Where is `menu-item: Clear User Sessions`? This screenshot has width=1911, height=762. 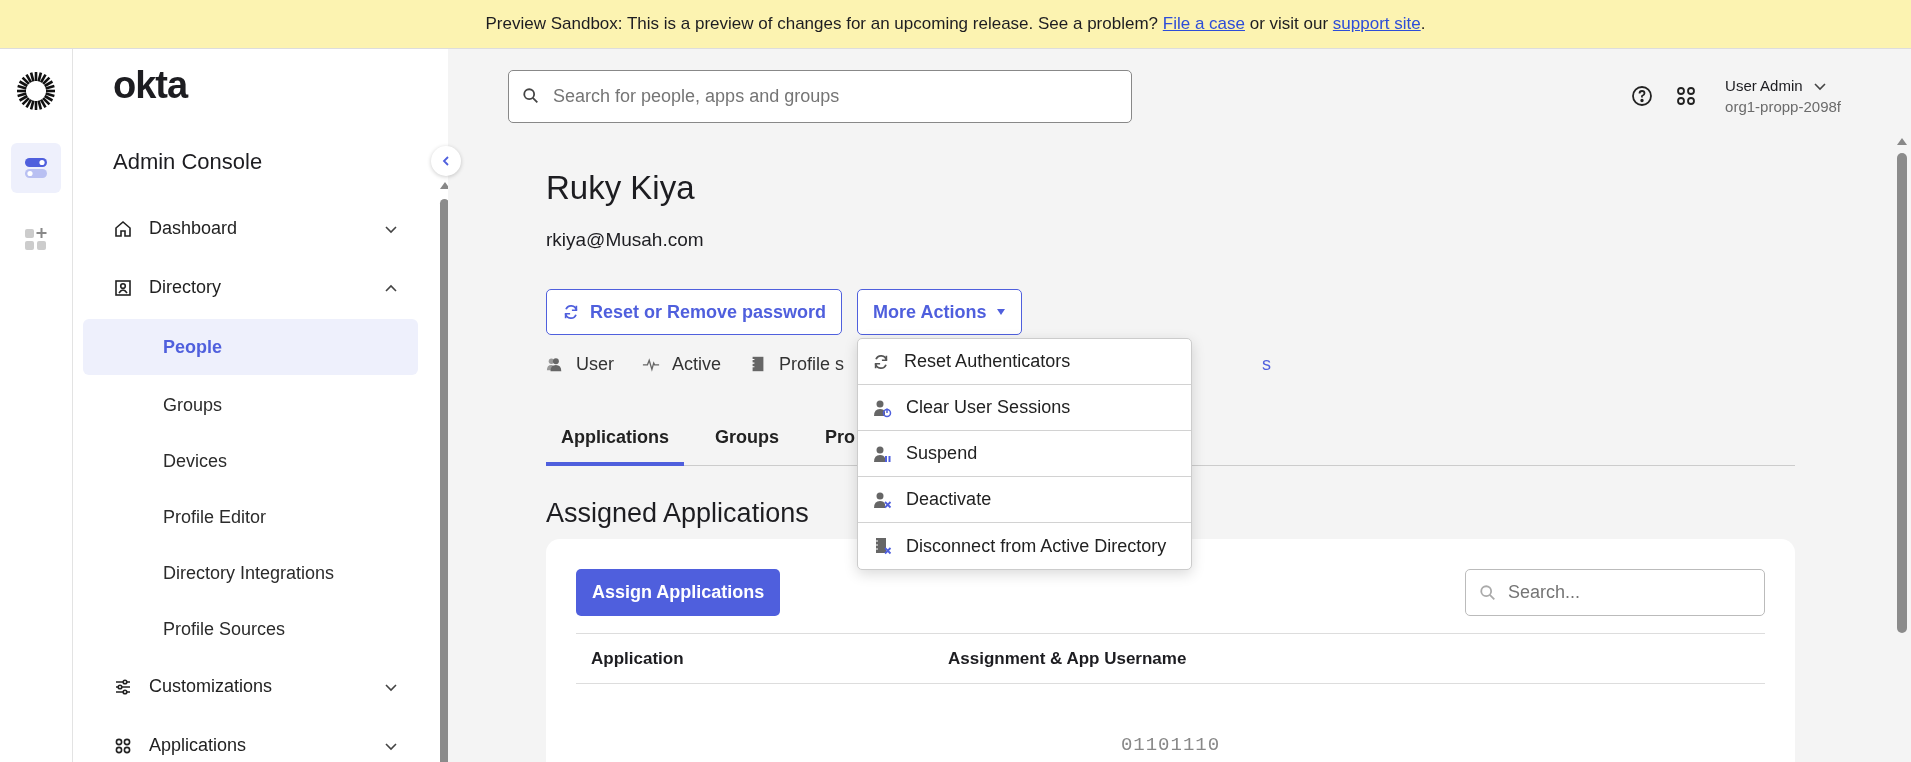 menu-item: Clear User Sessions is located at coordinates (1025, 408).